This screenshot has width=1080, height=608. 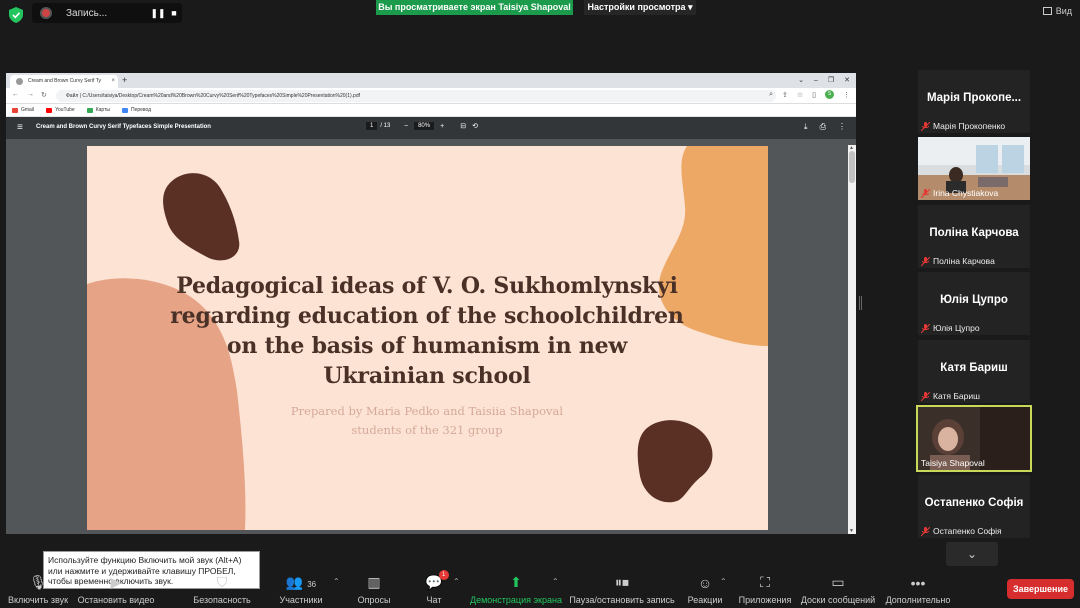 I want to click on participant-name-tag: Irina Chystiakova, so click(x=959, y=193).